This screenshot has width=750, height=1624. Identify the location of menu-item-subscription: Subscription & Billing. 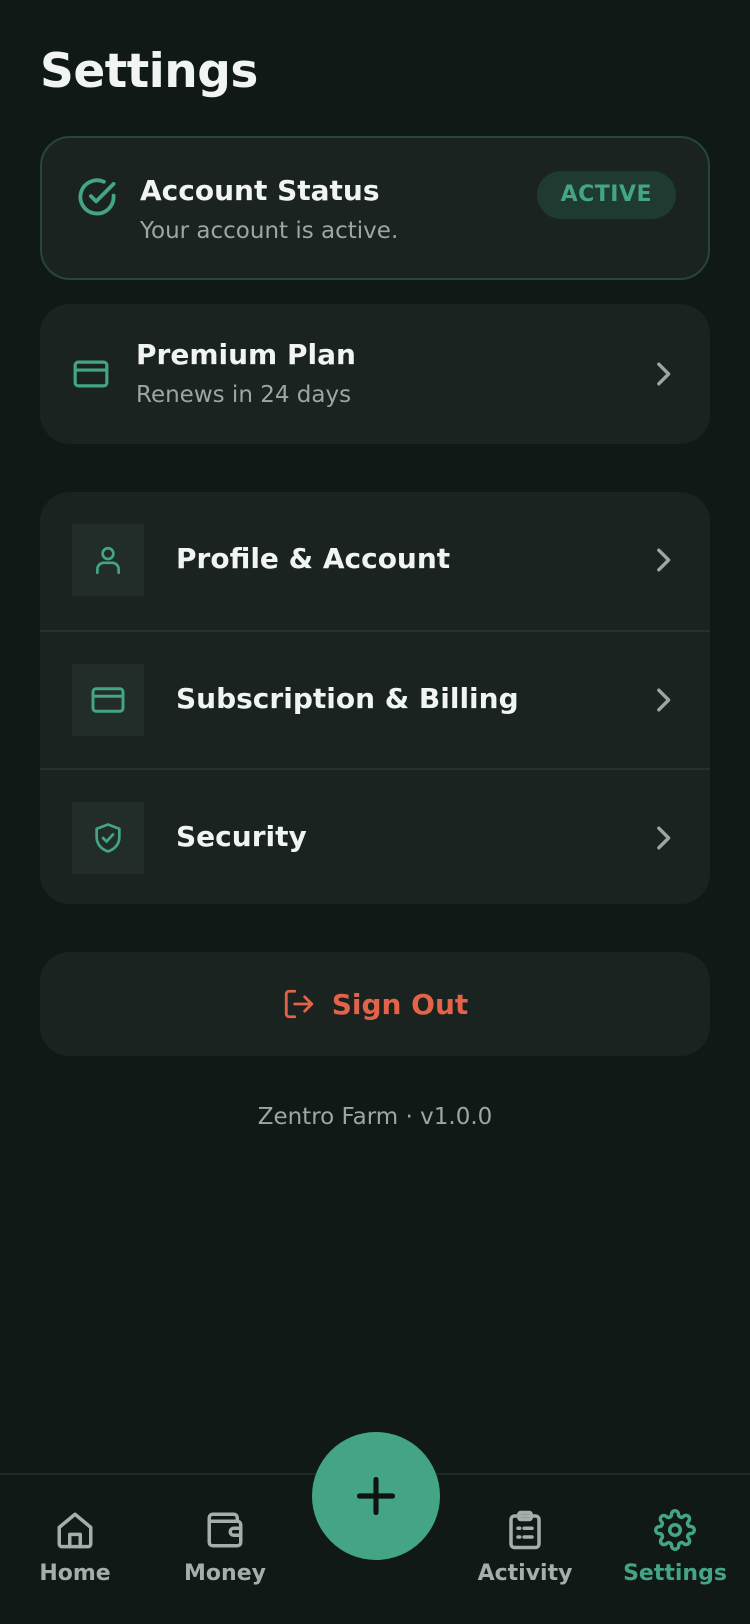
(375, 699).